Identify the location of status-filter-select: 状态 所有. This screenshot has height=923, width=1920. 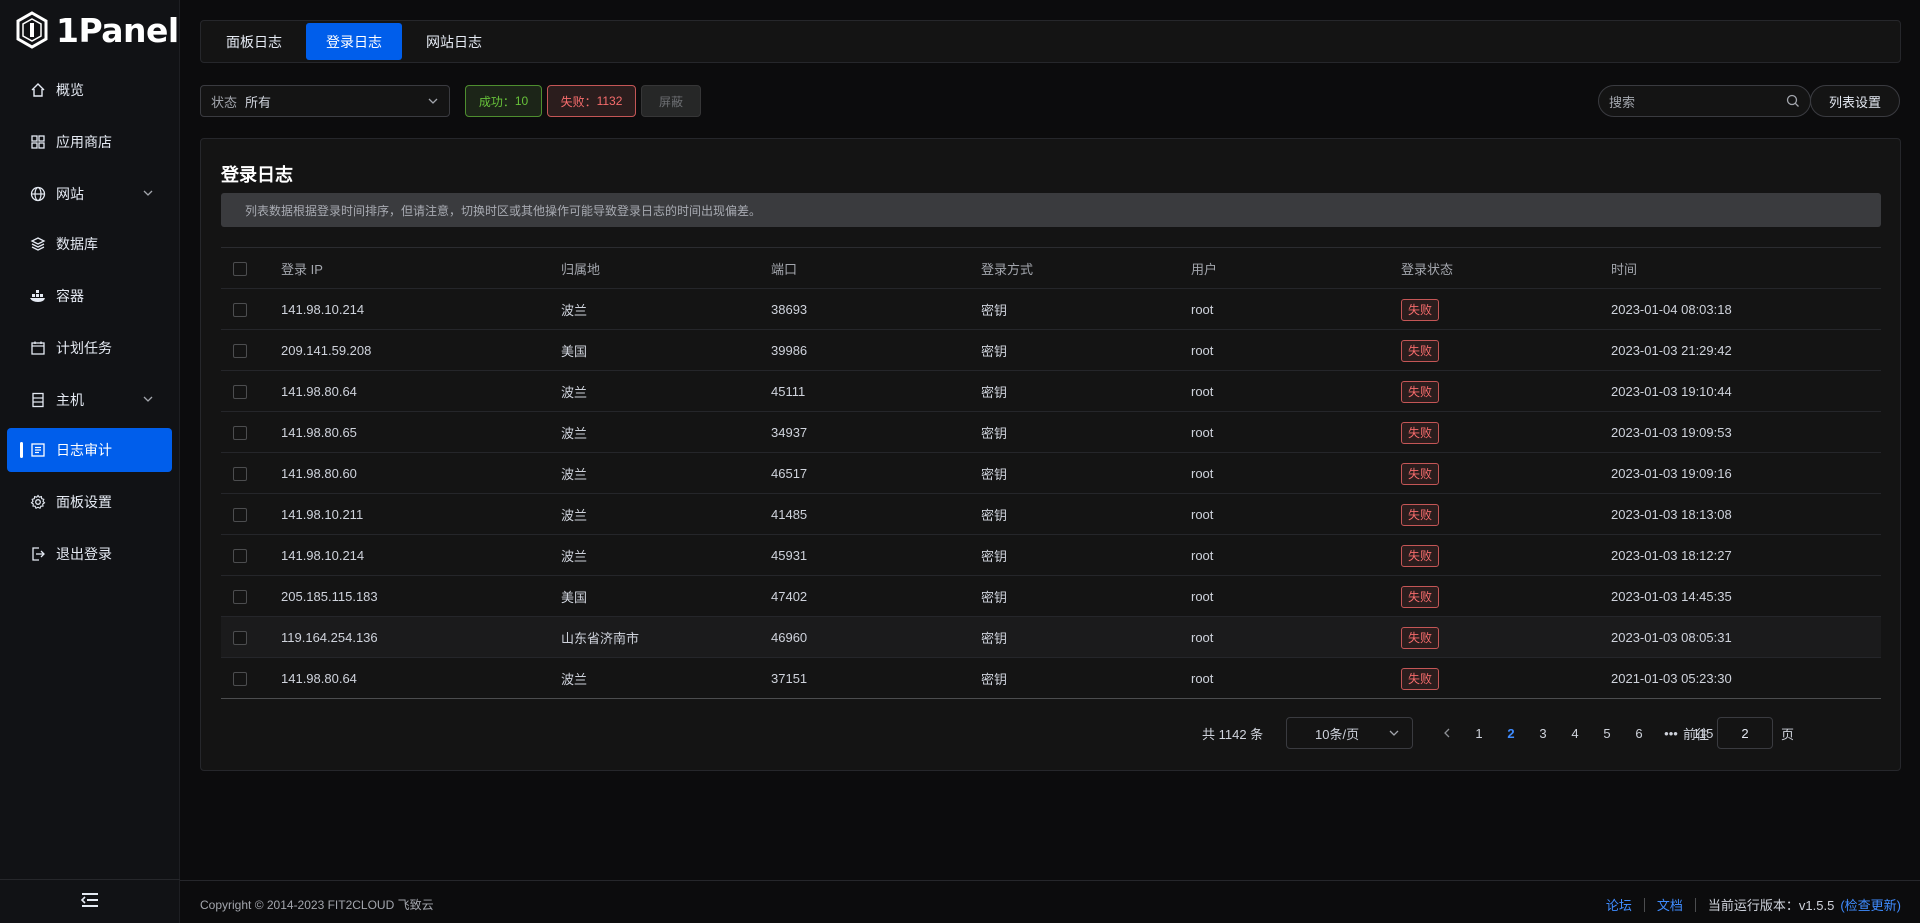
(325, 101).